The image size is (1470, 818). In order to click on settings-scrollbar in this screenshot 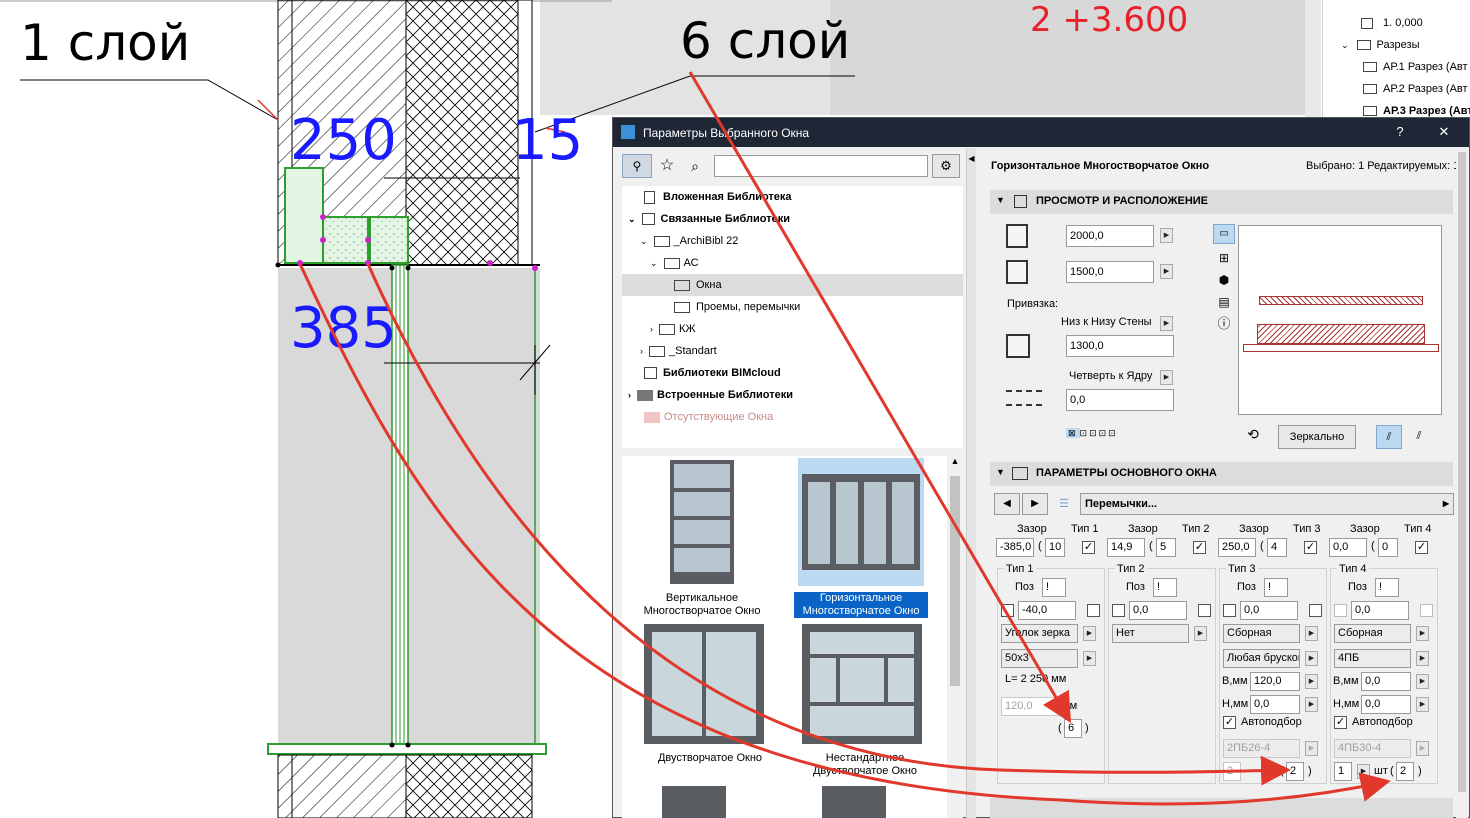, I will do `click(1462, 483)`.